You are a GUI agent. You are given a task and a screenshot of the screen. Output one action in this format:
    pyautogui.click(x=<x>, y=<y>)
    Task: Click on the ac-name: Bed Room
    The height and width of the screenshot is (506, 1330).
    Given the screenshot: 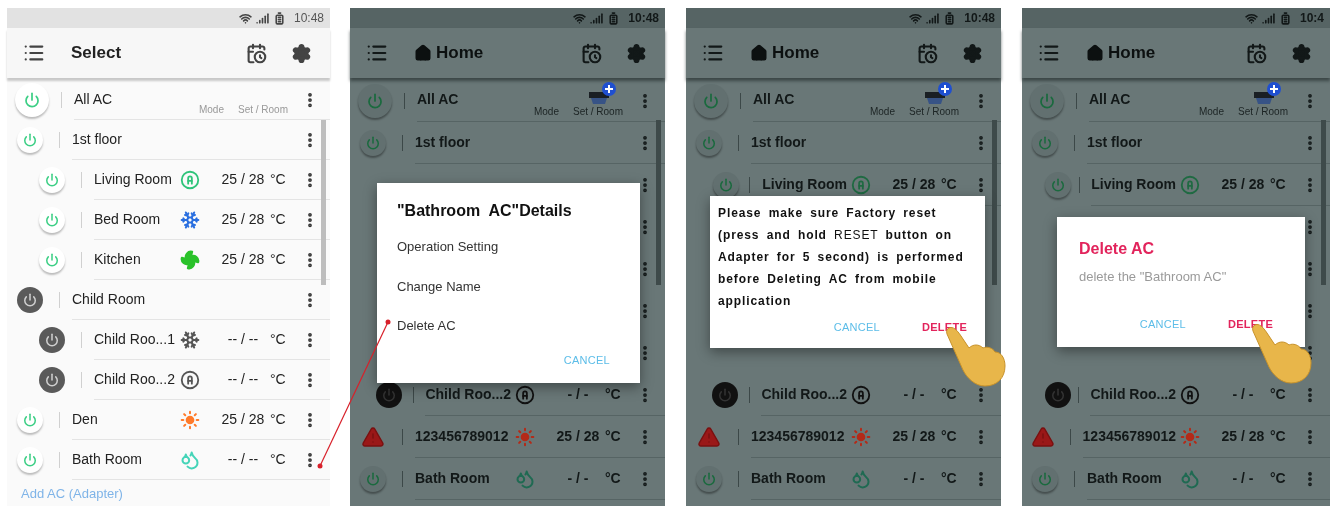 What is the action you would take?
    pyautogui.click(x=127, y=219)
    